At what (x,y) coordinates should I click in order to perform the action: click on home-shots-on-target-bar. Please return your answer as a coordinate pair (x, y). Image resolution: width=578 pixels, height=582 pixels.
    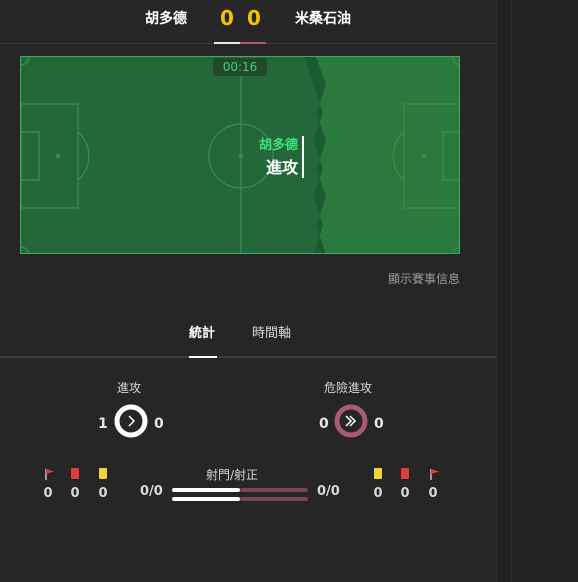
    Looking at the image, I should click on (206, 499).